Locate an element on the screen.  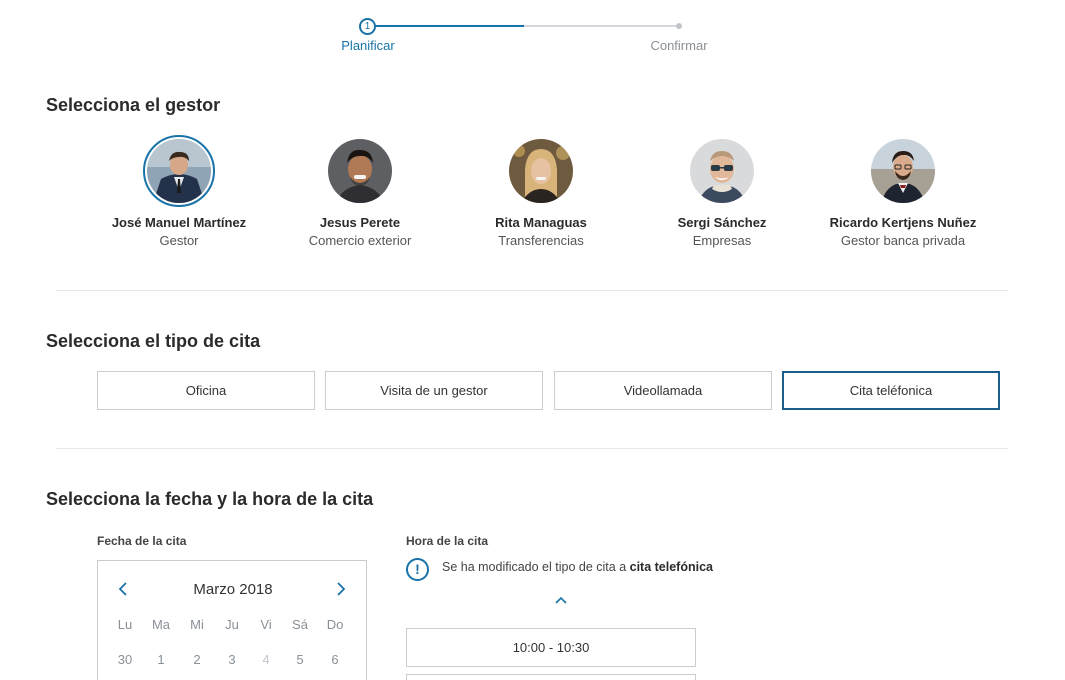
manager-name: Rita Managuas is located at coordinates (541, 222).